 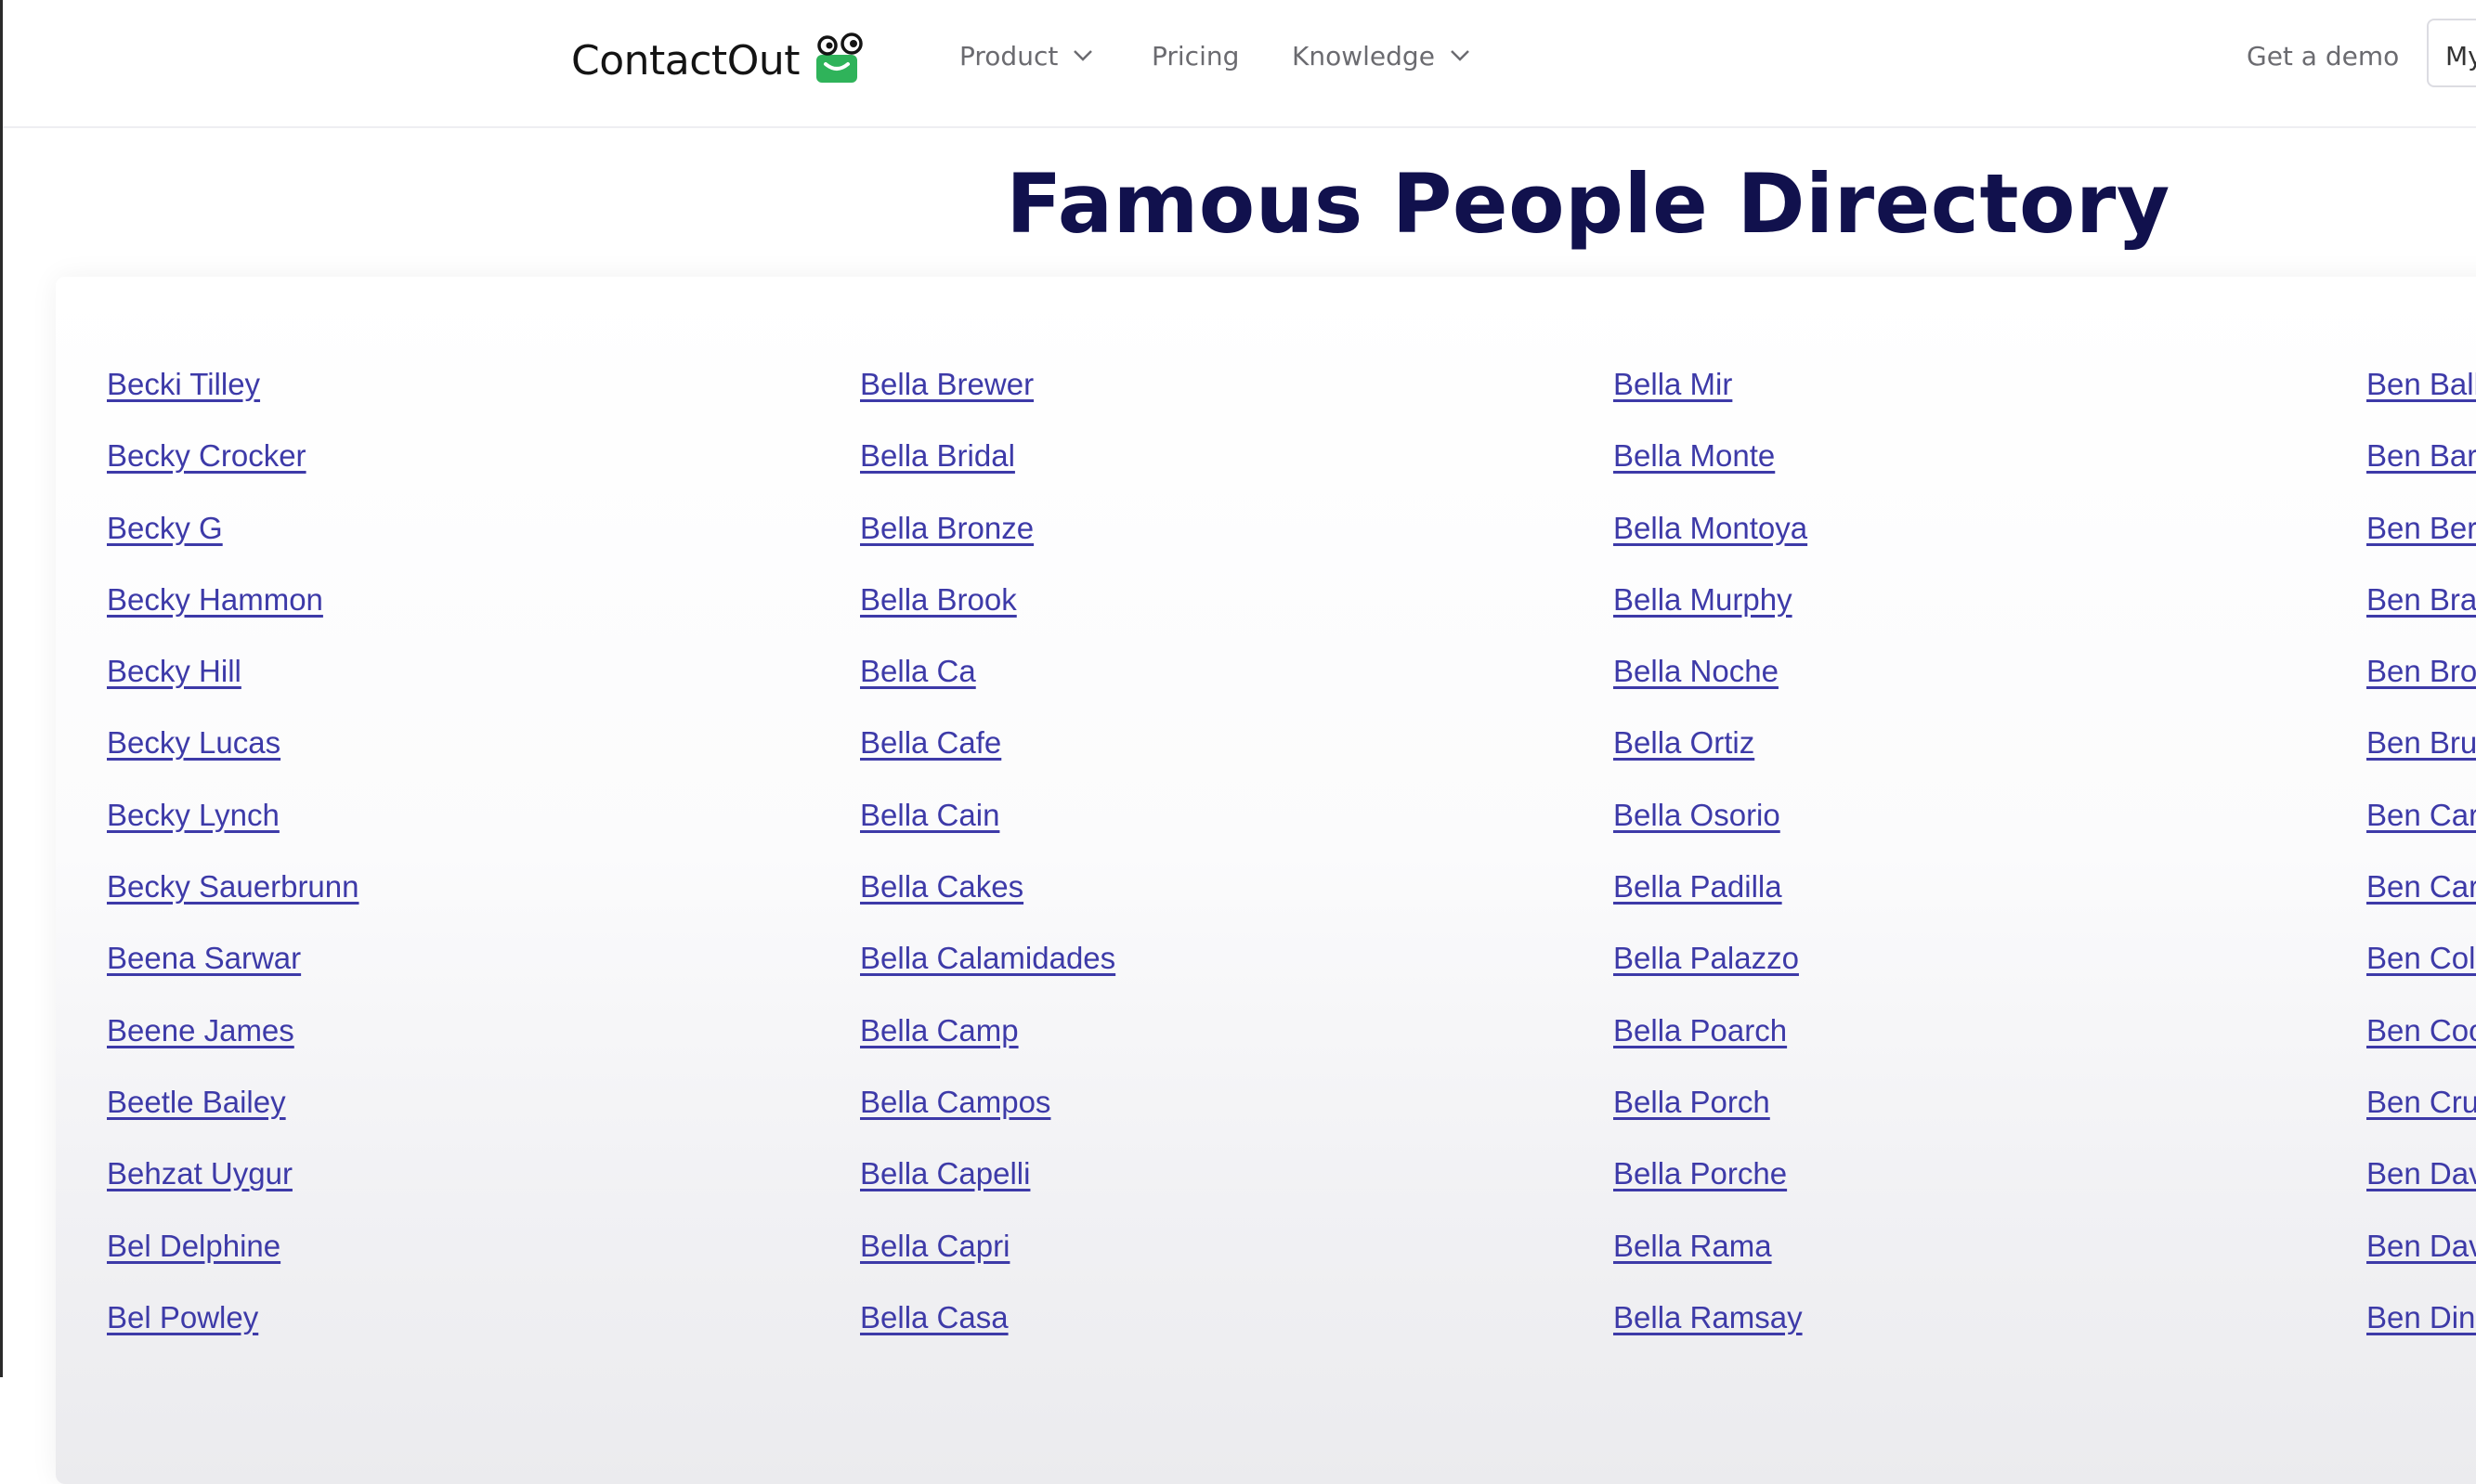 I want to click on person-link: Bella Mir, so click(x=1710, y=396).